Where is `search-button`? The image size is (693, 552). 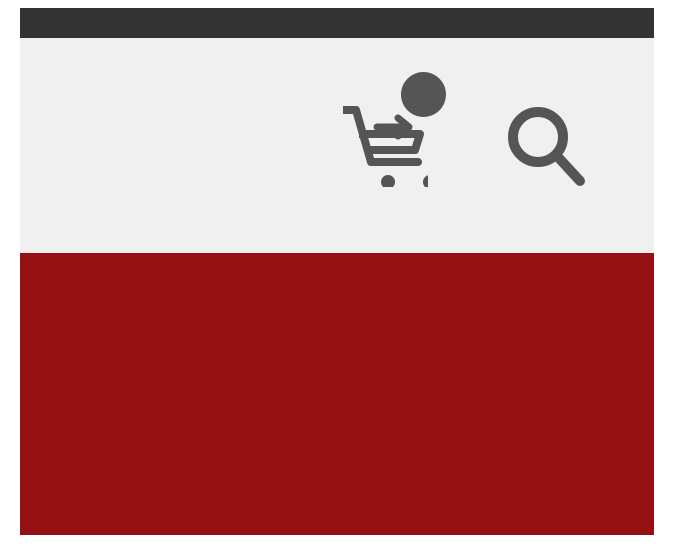
search-button is located at coordinates (547, 147).